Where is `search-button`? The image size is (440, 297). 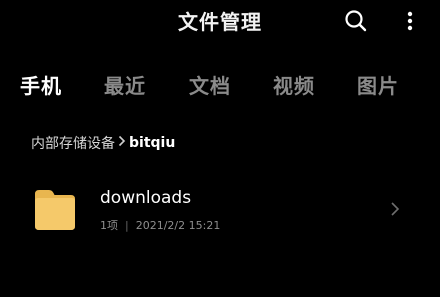
search-button is located at coordinates (356, 21).